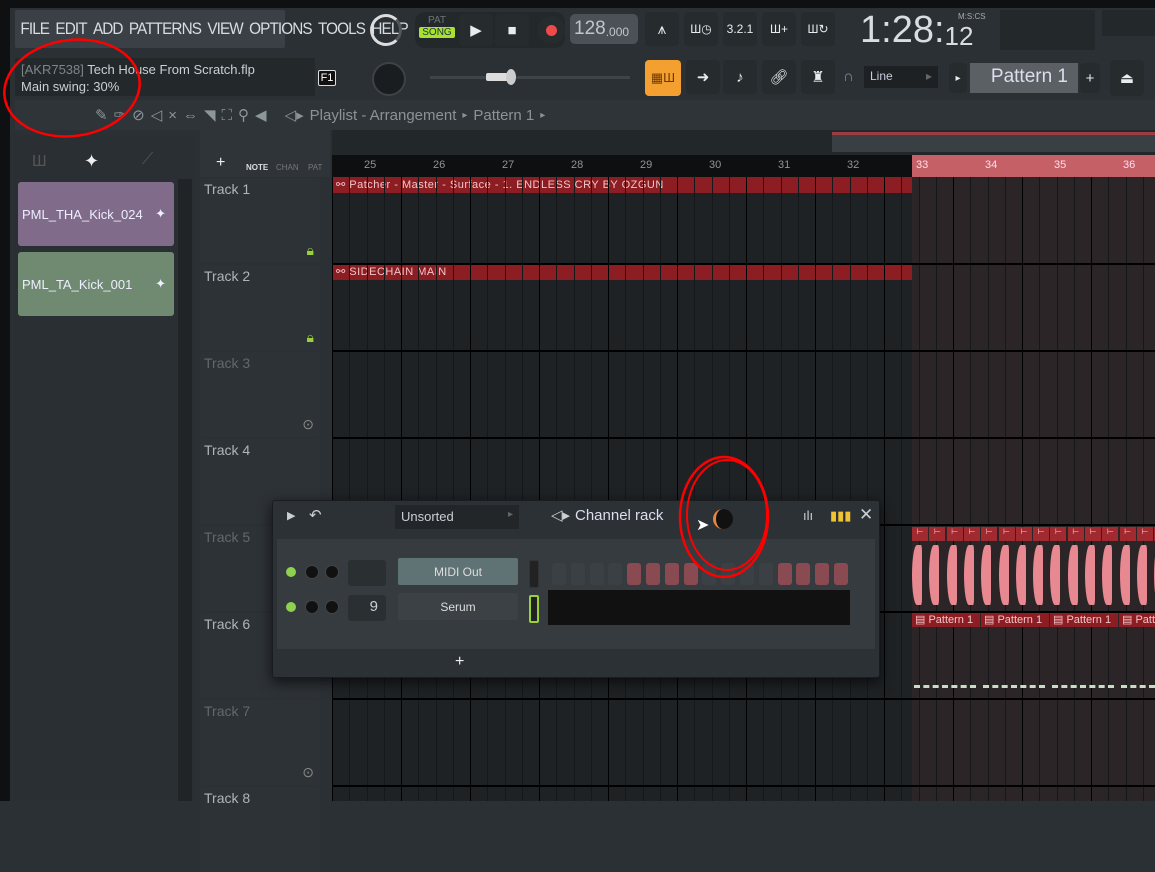 This screenshot has height=872, width=1155. Describe the element at coordinates (147, 160) in the screenshot. I see `automation-tab-icon: ⟋` at that location.